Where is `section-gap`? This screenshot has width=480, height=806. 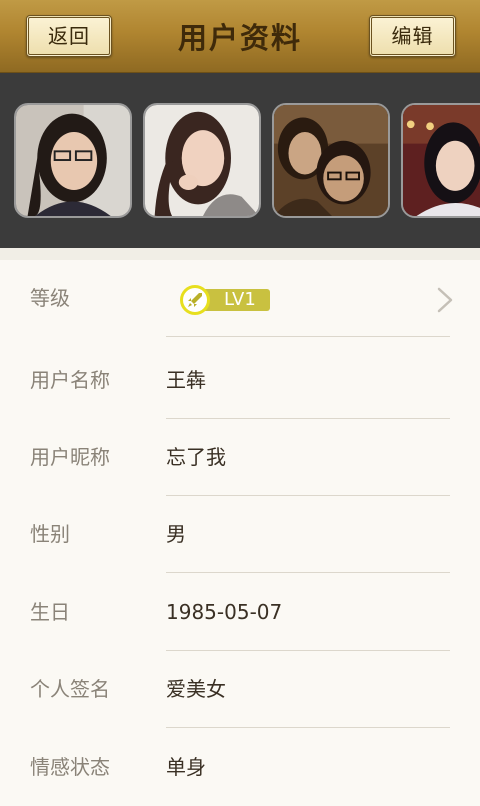 section-gap is located at coordinates (240, 254).